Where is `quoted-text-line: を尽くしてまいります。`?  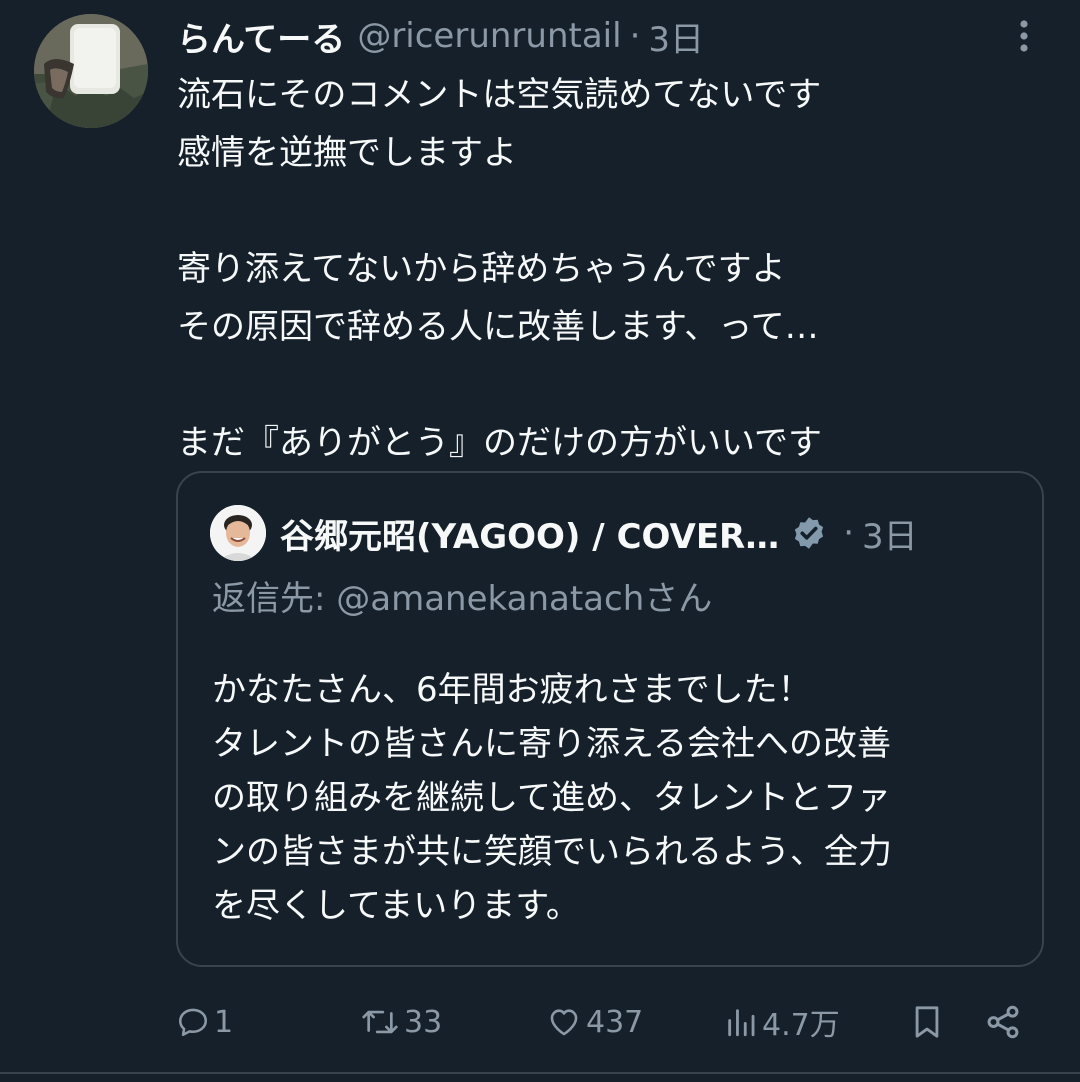 quoted-text-line: を尽くしてまいります。 is located at coordinates (396, 906).